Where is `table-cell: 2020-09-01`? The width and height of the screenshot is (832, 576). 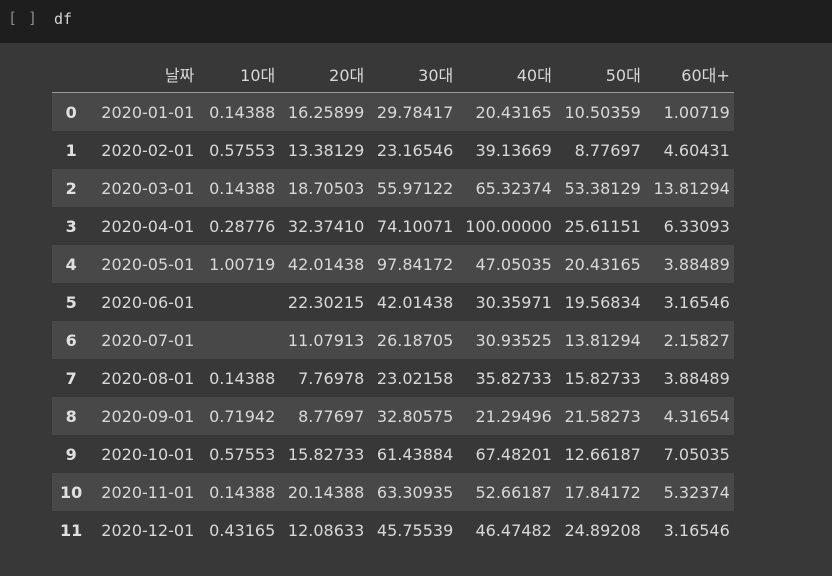
table-cell: 2020-09-01 is located at coordinates (148, 416).